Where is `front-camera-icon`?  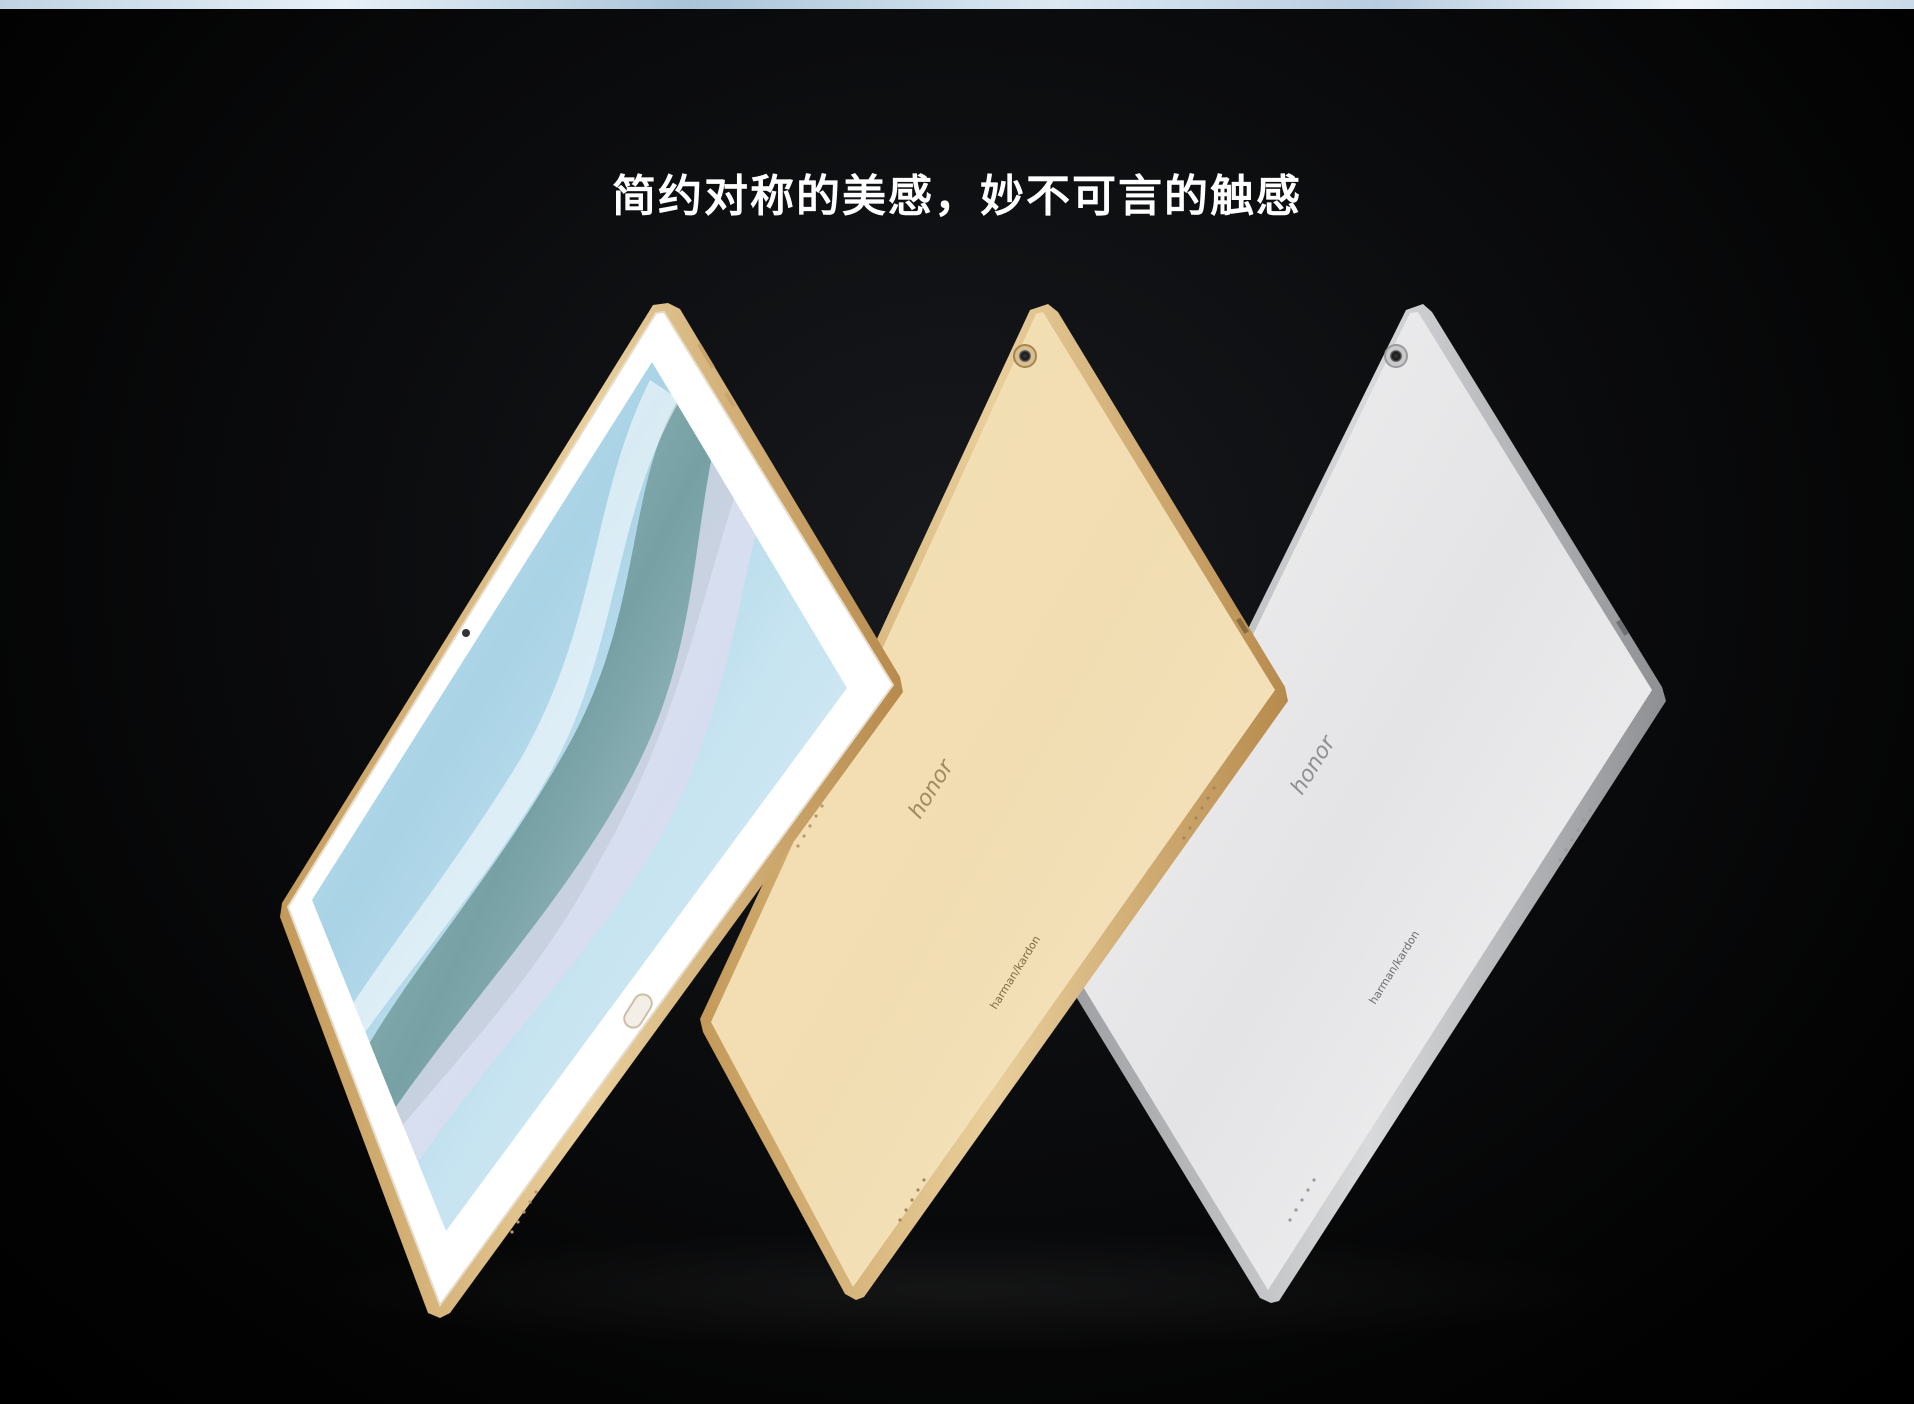
front-camera-icon is located at coordinates (466, 633).